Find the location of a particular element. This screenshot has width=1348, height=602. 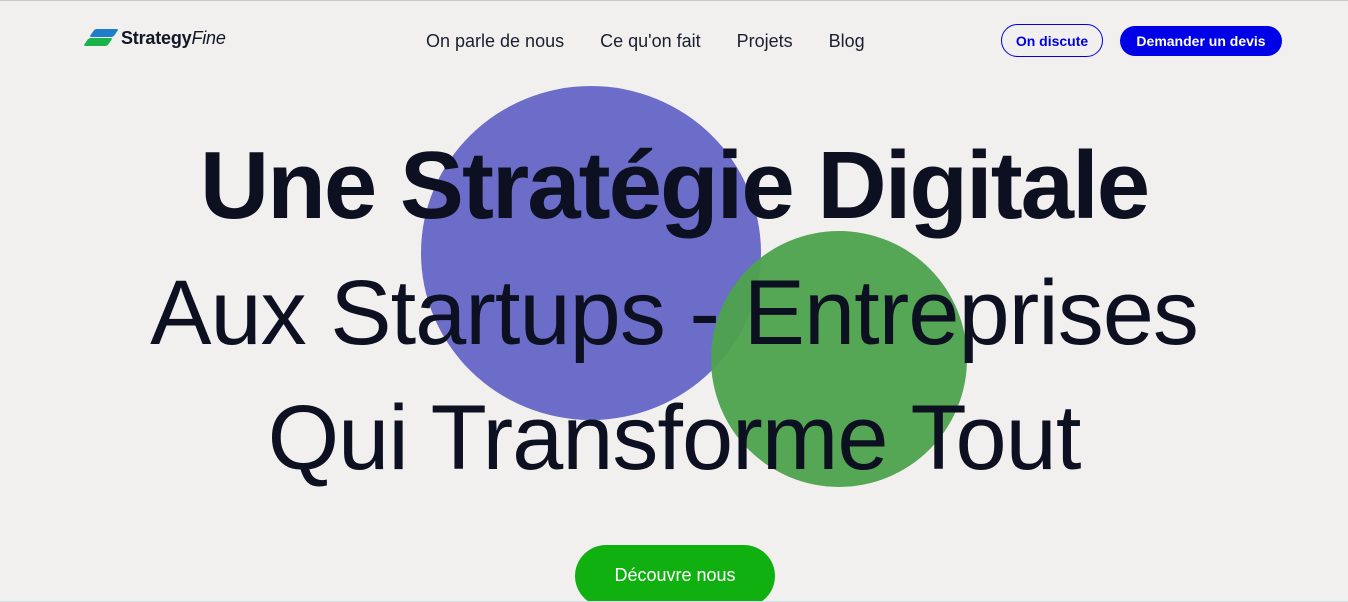

hero-headline-line-3: Qui Transforme Tout is located at coordinates (674, 438).